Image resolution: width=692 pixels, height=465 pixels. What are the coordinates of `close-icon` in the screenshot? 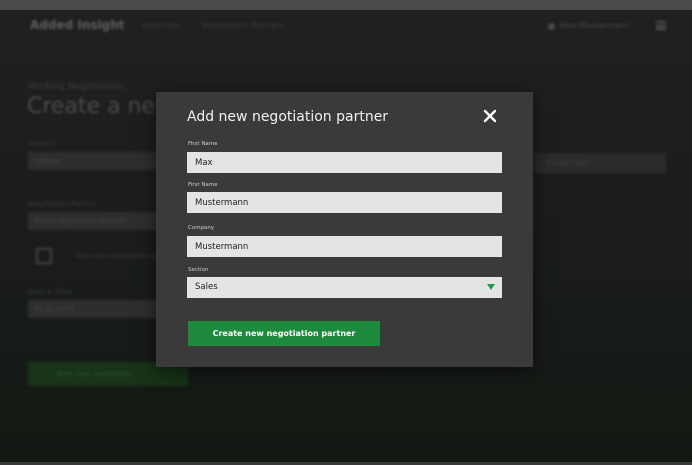 It's located at (490, 116).